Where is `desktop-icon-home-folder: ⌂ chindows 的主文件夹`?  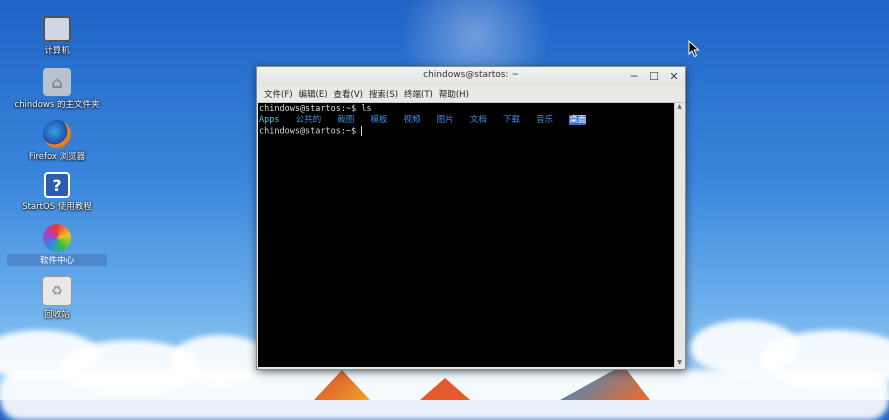 desktop-icon-home-folder: ⌂ chindows 的主文件夹 is located at coordinates (57, 89).